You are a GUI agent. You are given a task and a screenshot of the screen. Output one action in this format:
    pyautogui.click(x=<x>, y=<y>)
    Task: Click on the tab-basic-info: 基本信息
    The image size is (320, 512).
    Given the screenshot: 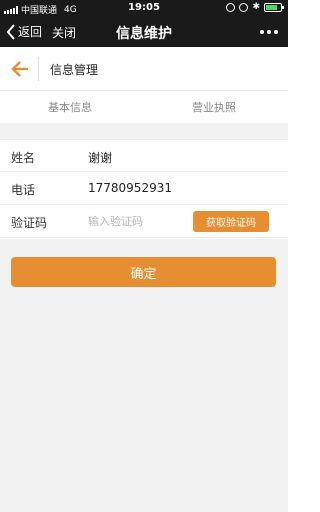 What is the action you would take?
    pyautogui.click(x=70, y=107)
    